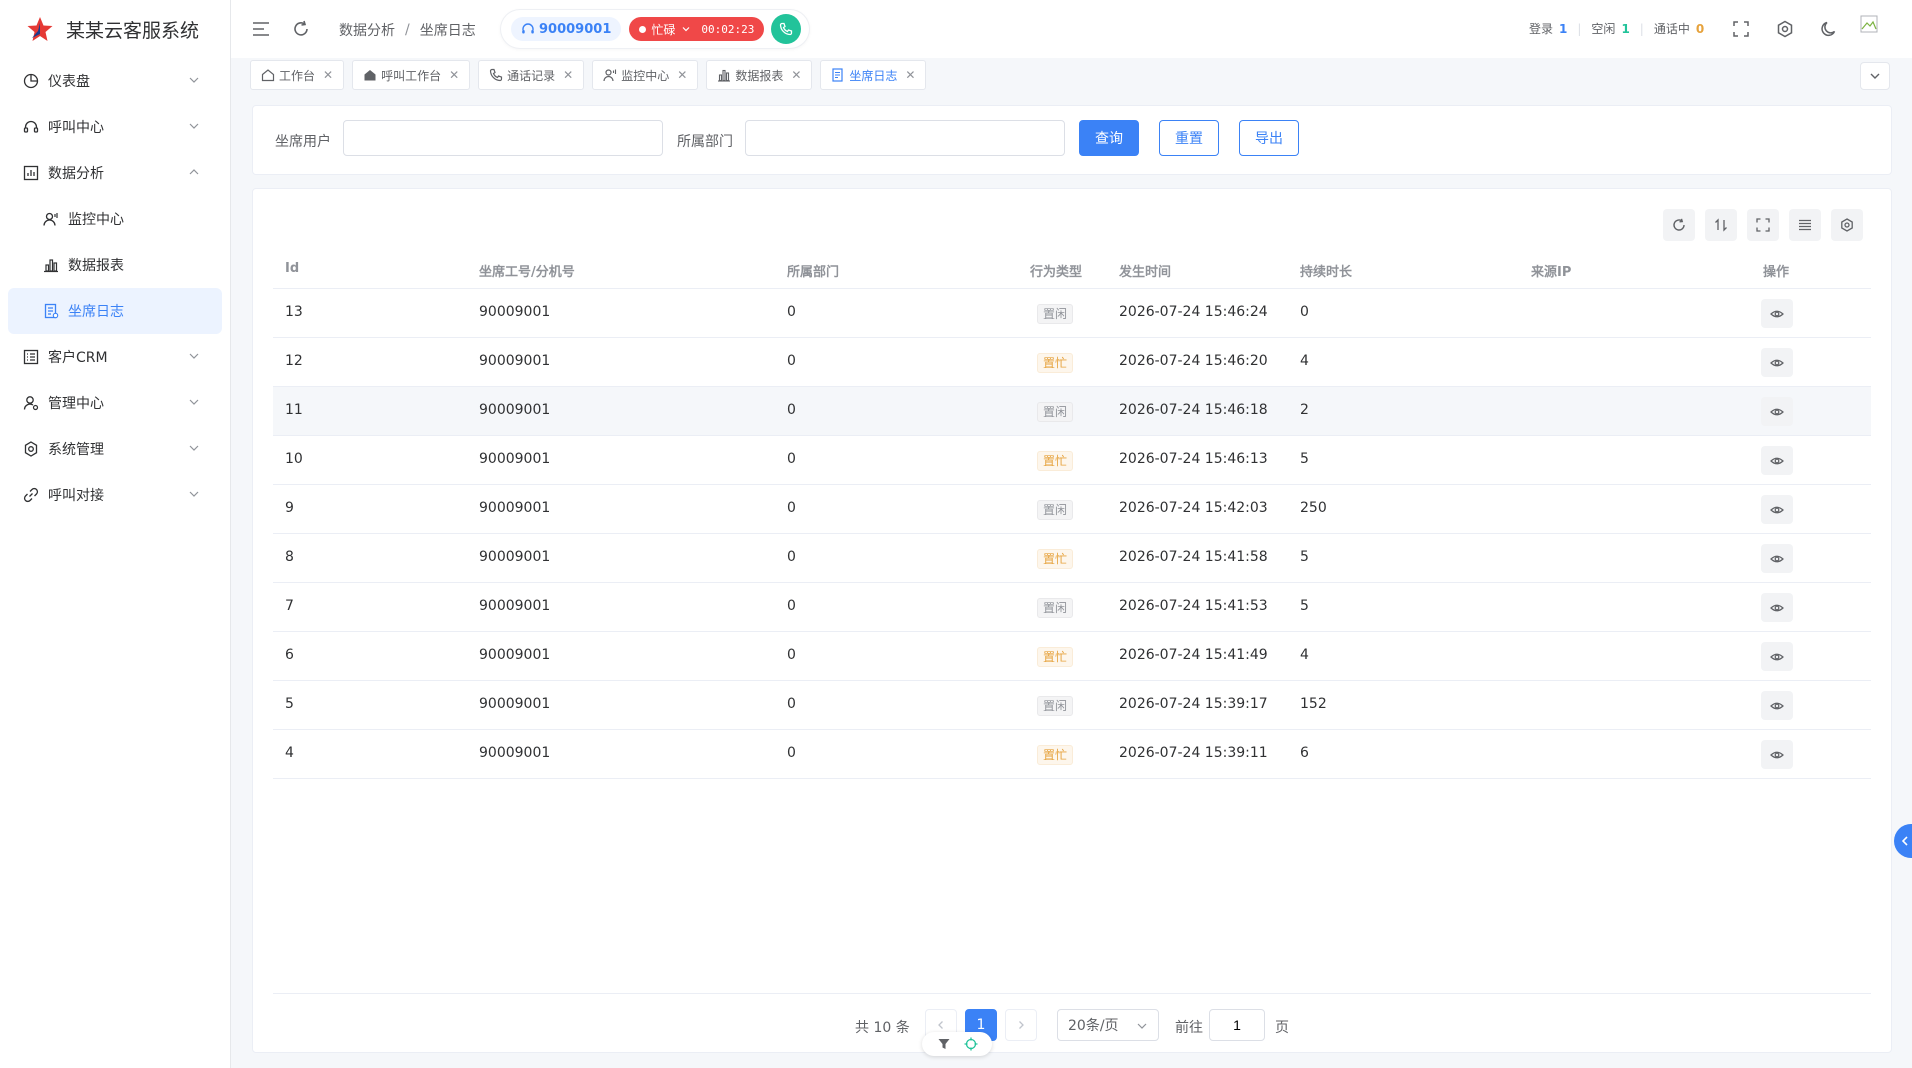 The width and height of the screenshot is (1912, 1068). What do you see at coordinates (1869, 24) in the screenshot?
I see `avatar` at bounding box center [1869, 24].